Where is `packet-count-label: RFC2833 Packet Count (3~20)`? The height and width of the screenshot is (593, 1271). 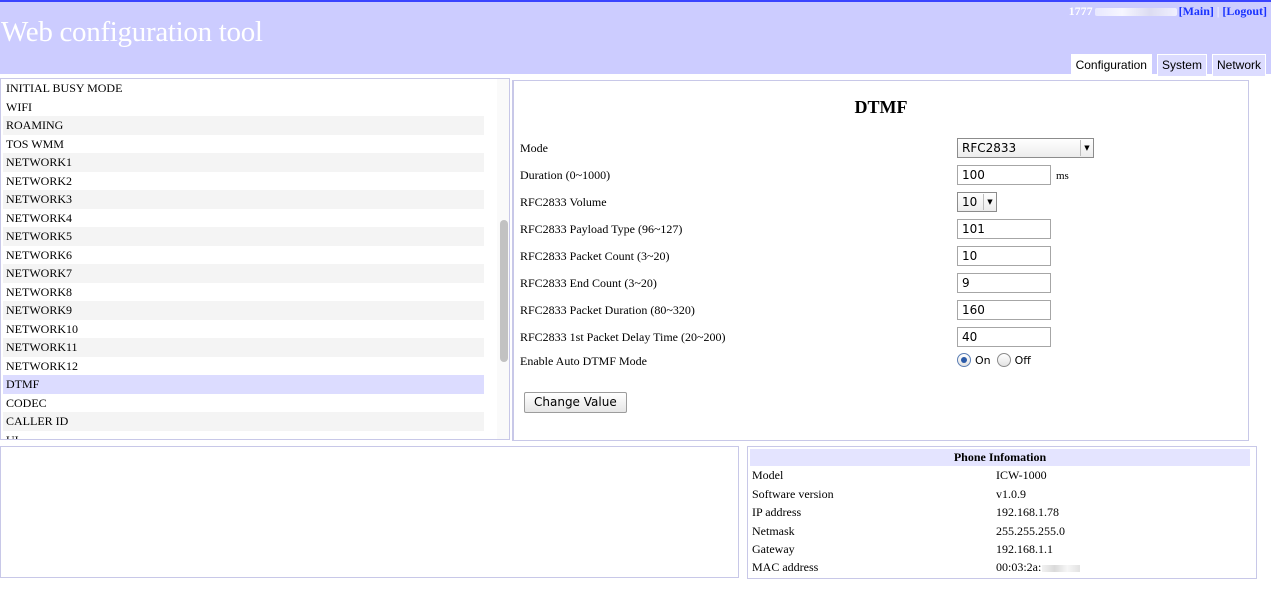
packet-count-label: RFC2833 Packet Count (3~20) is located at coordinates (595, 256).